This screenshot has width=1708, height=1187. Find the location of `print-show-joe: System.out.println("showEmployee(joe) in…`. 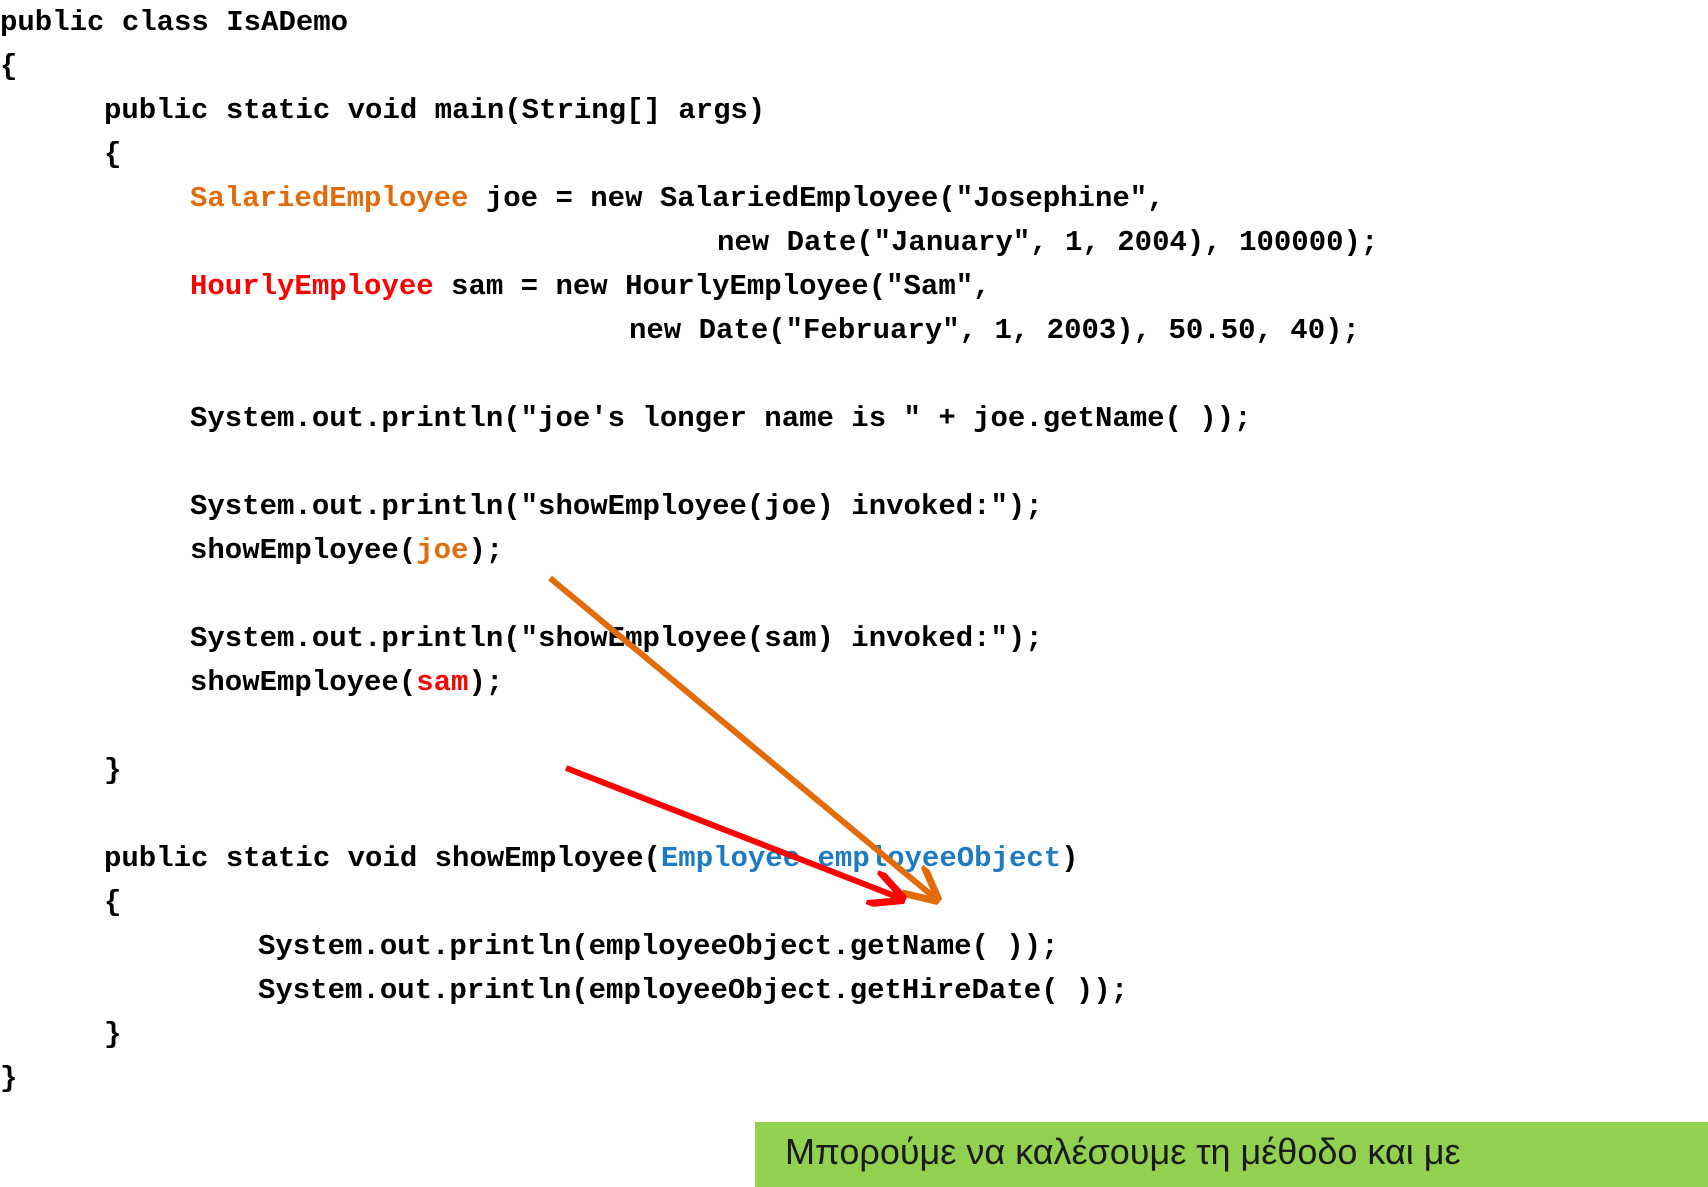

print-show-joe: System.out.println("showEmployee(joe) in… is located at coordinates (616, 506).